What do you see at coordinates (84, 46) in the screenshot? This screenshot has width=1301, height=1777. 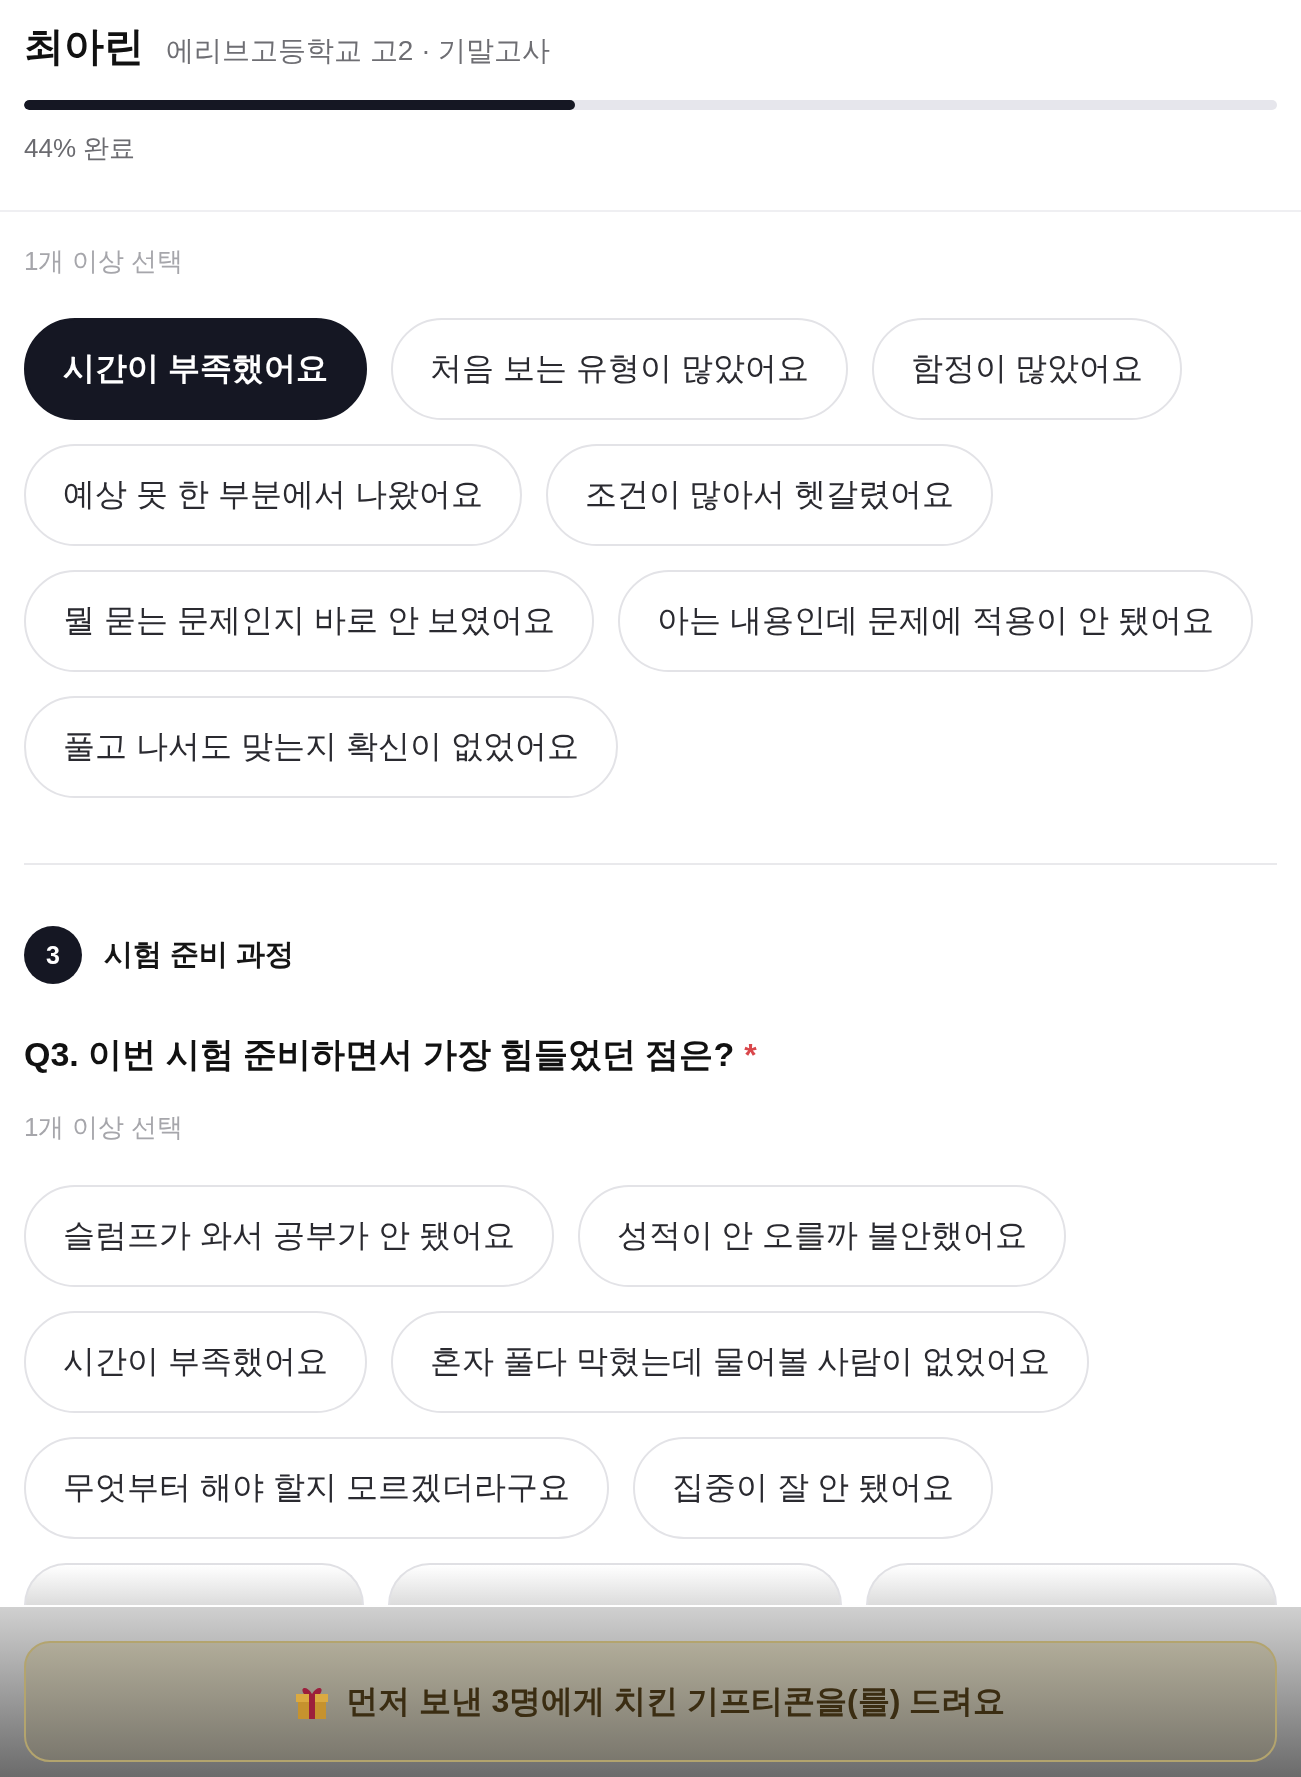 I see `student-name: 최아린` at bounding box center [84, 46].